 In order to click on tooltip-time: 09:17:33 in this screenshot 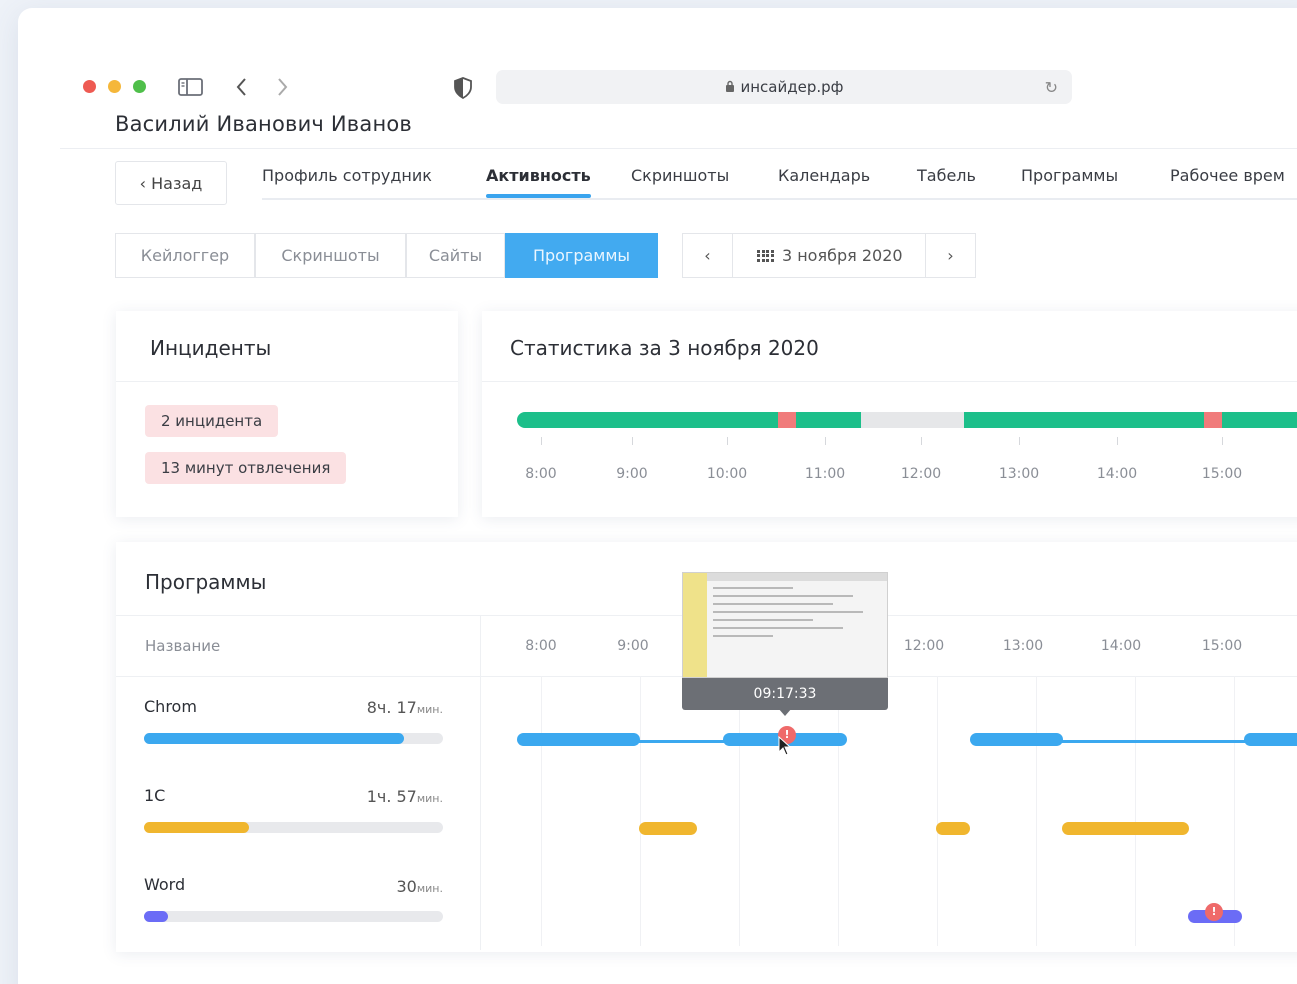, I will do `click(785, 694)`.